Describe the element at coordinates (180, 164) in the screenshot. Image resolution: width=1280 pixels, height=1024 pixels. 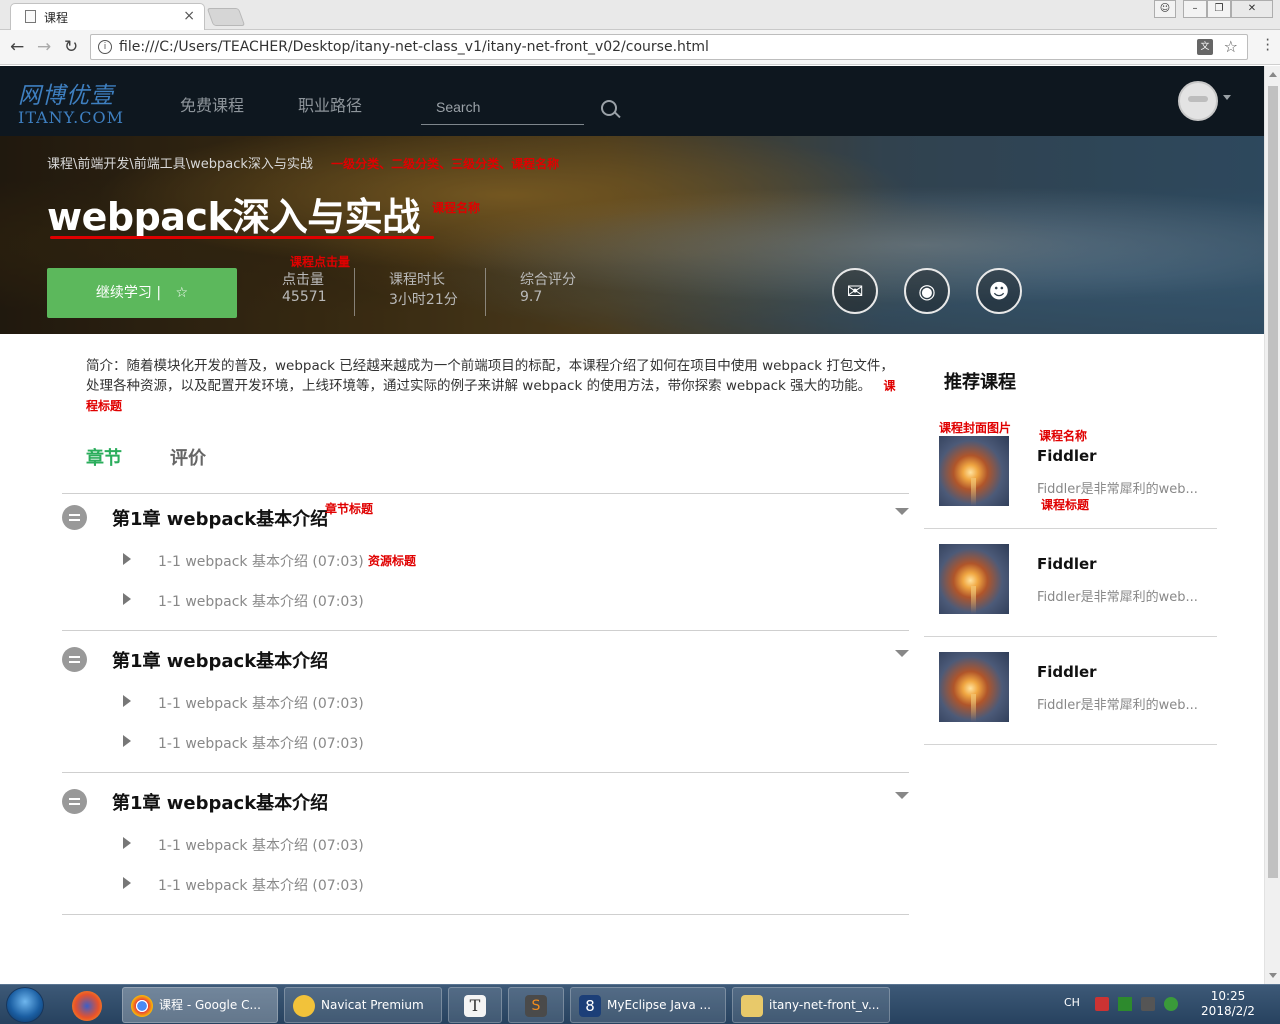
I see `breadcrumb-text: 课程\前端开发\前端工具\webpack深入与实战` at that location.